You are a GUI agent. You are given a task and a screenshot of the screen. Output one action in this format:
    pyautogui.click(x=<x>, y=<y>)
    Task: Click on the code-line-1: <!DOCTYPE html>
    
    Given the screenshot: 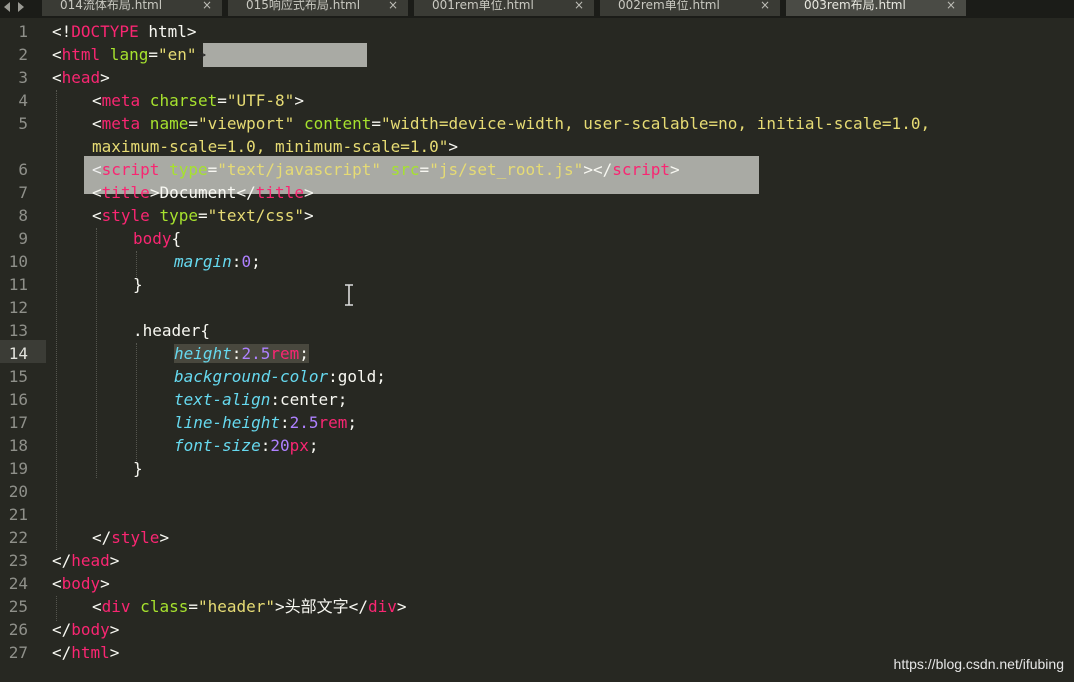 What is the action you would take?
    pyautogui.click(x=124, y=31)
    